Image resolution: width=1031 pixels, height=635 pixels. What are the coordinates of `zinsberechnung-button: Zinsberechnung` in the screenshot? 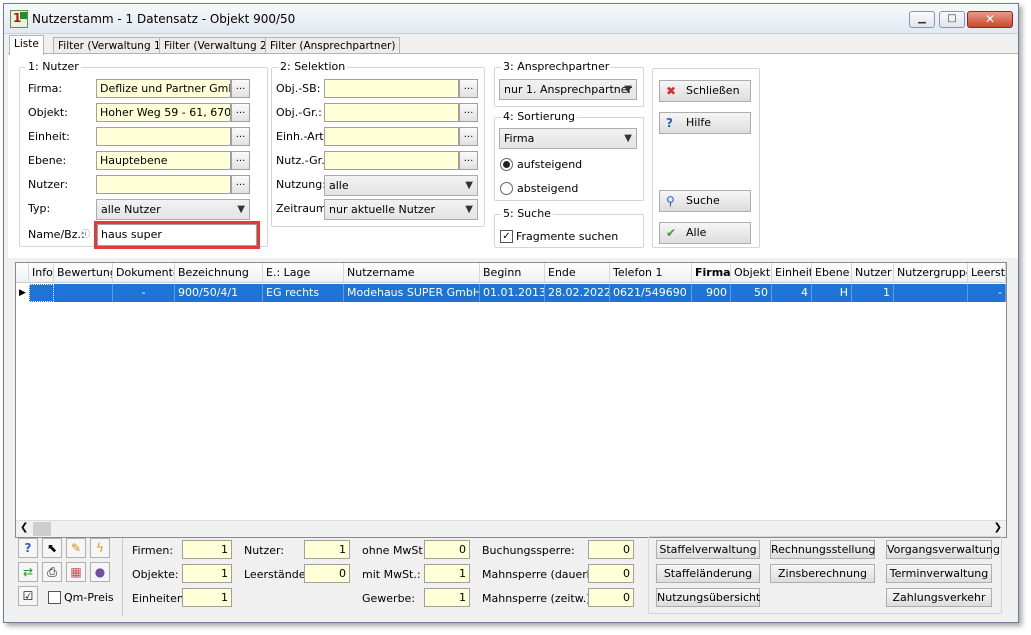 It's located at (822, 573).